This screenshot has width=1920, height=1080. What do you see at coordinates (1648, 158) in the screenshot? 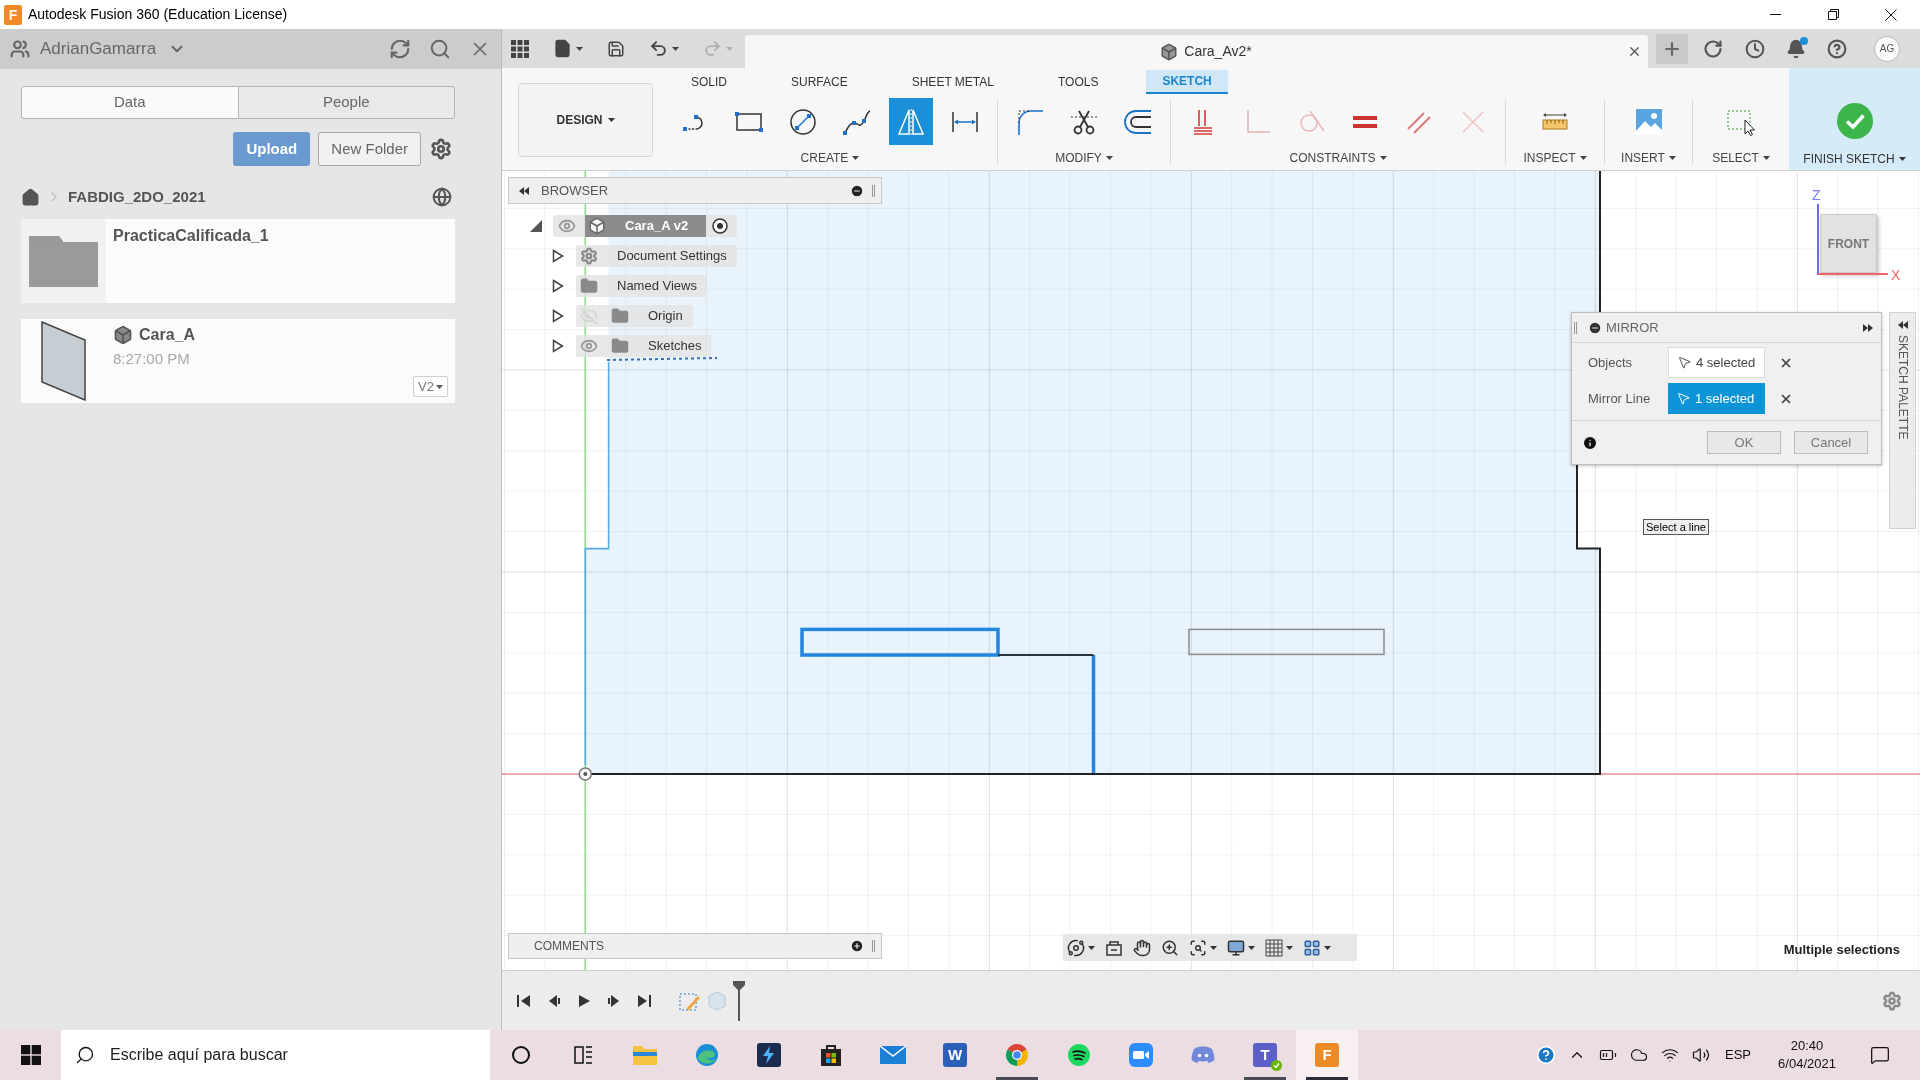
I see `group-menu-button: INSERT` at bounding box center [1648, 158].